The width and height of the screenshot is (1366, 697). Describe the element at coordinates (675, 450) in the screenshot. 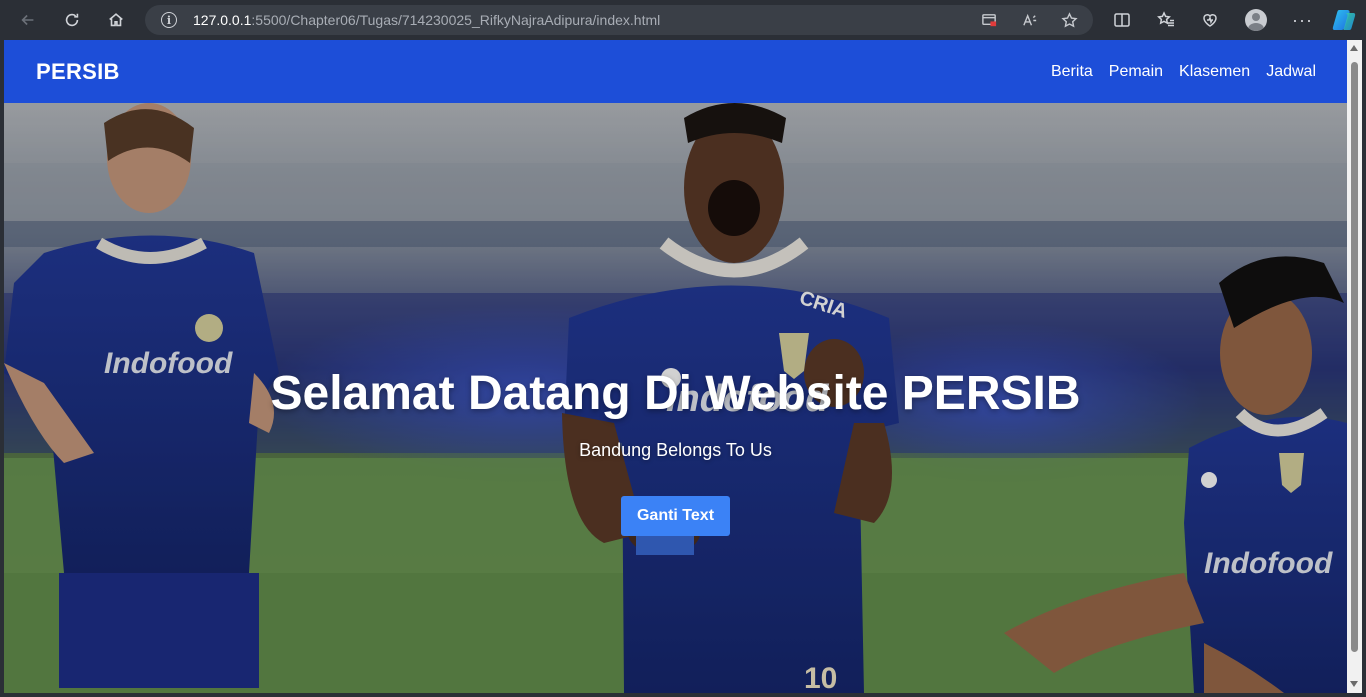

I see `hero-subtitle: Bandung Belongs To Us` at that location.